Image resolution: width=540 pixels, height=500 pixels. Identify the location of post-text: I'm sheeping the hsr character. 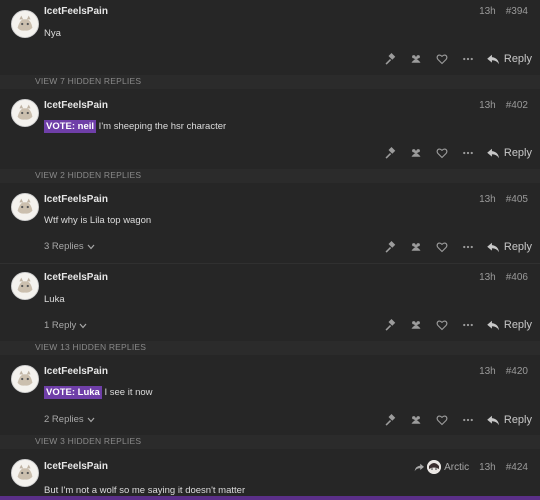
(161, 126).